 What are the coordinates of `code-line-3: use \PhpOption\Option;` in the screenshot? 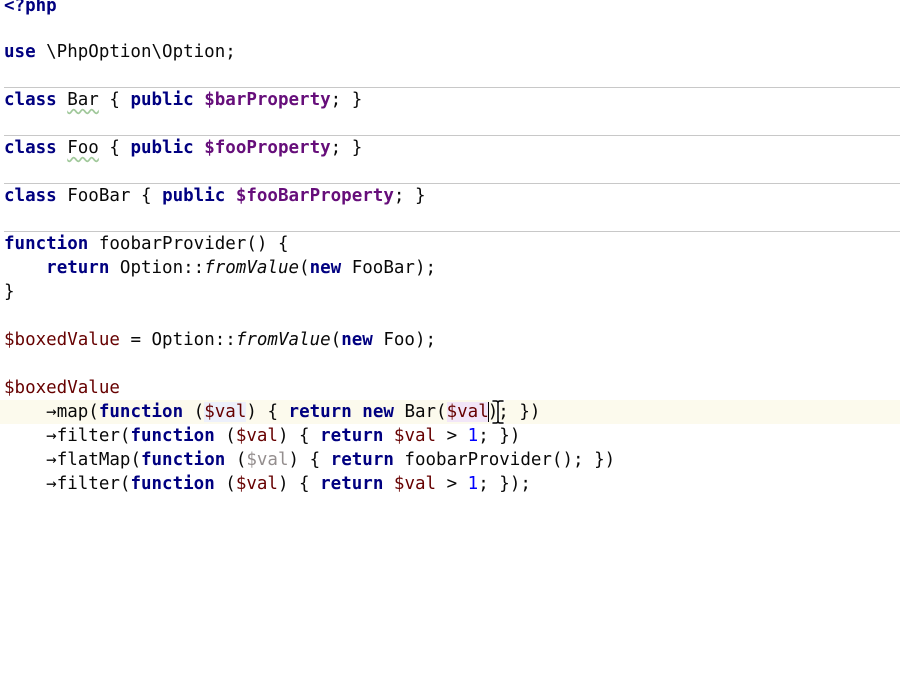 It's located at (450, 52).